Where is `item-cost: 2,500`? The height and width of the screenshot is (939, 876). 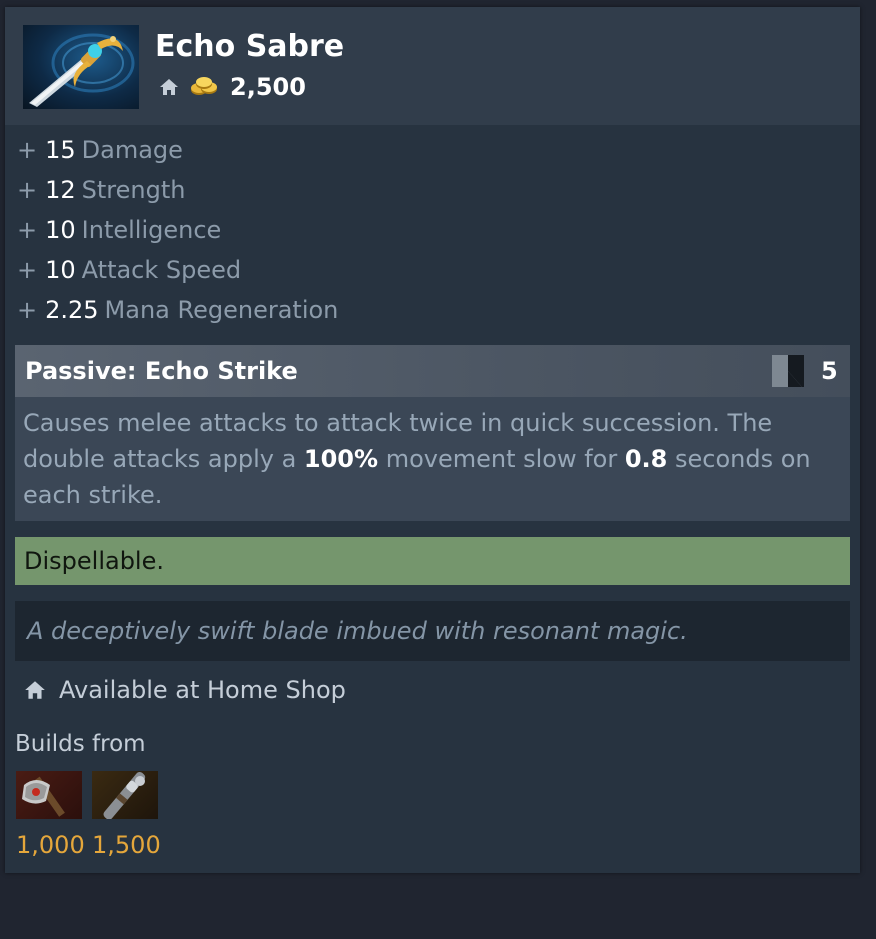
item-cost: 2,500 is located at coordinates (268, 87).